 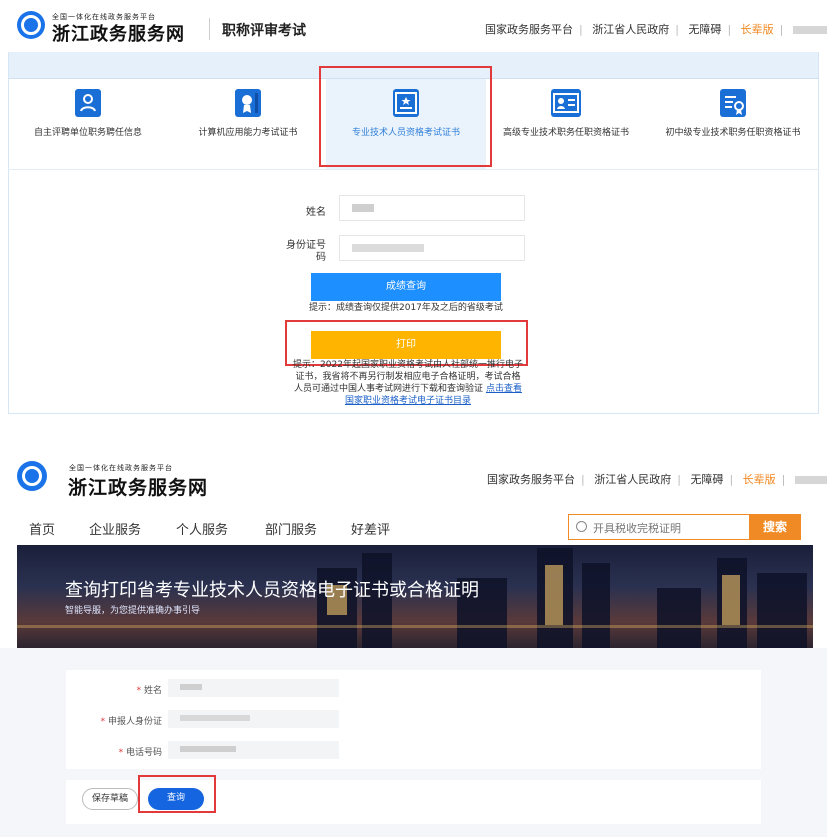 I want to click on tab-senior-title-cert: 高级专业技术职务任职资格证书, so click(x=566, y=124).